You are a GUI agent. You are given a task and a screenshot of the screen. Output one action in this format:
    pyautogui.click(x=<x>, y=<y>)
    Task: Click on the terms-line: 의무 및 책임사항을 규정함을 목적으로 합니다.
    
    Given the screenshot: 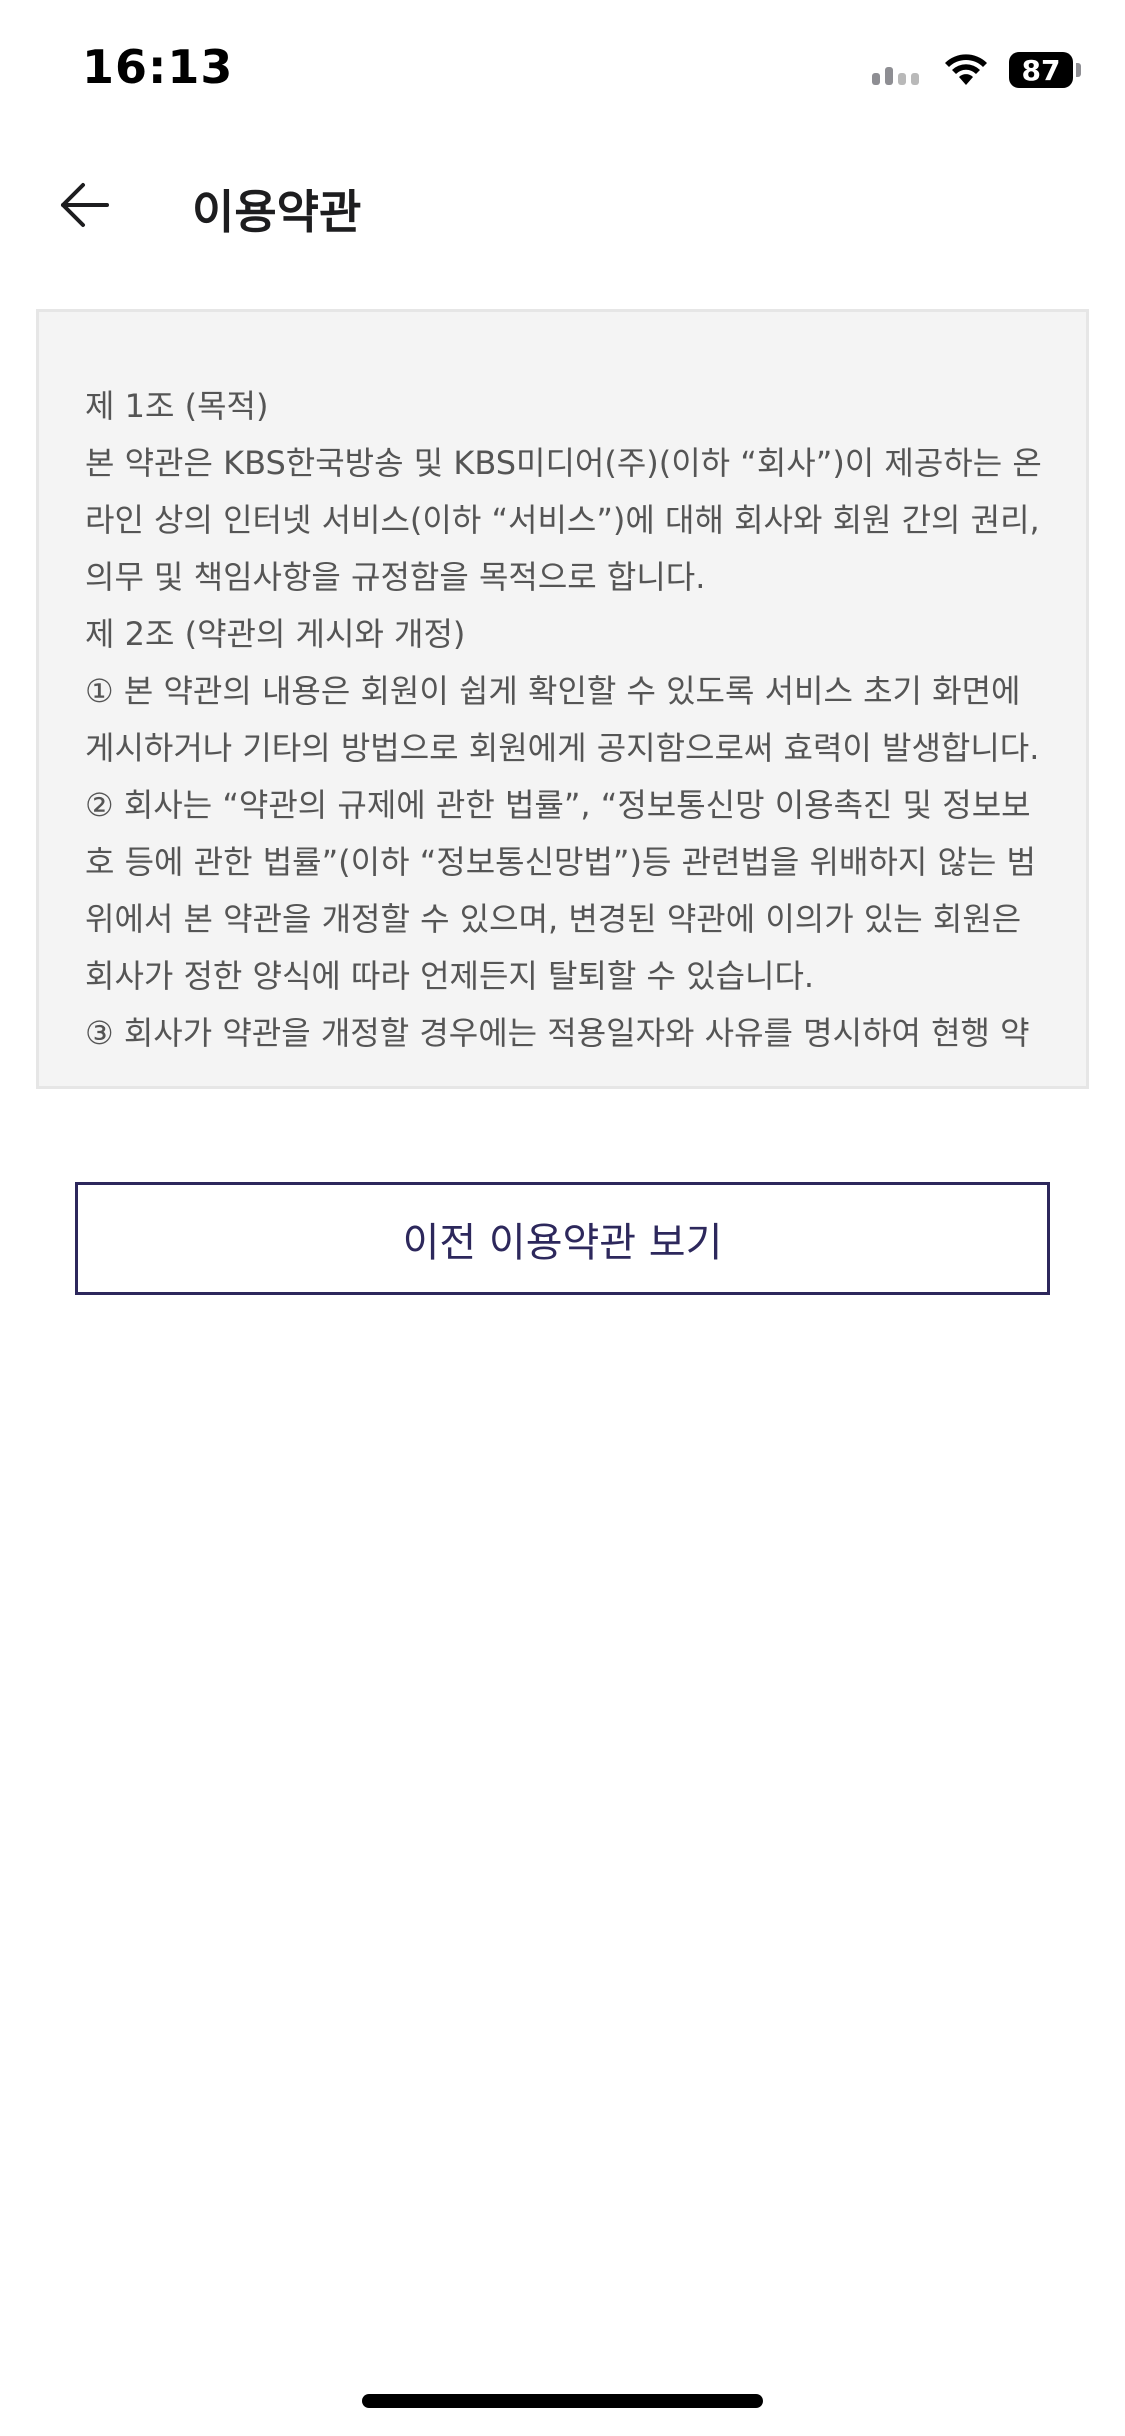 What is the action you would take?
    pyautogui.click(x=395, y=577)
    